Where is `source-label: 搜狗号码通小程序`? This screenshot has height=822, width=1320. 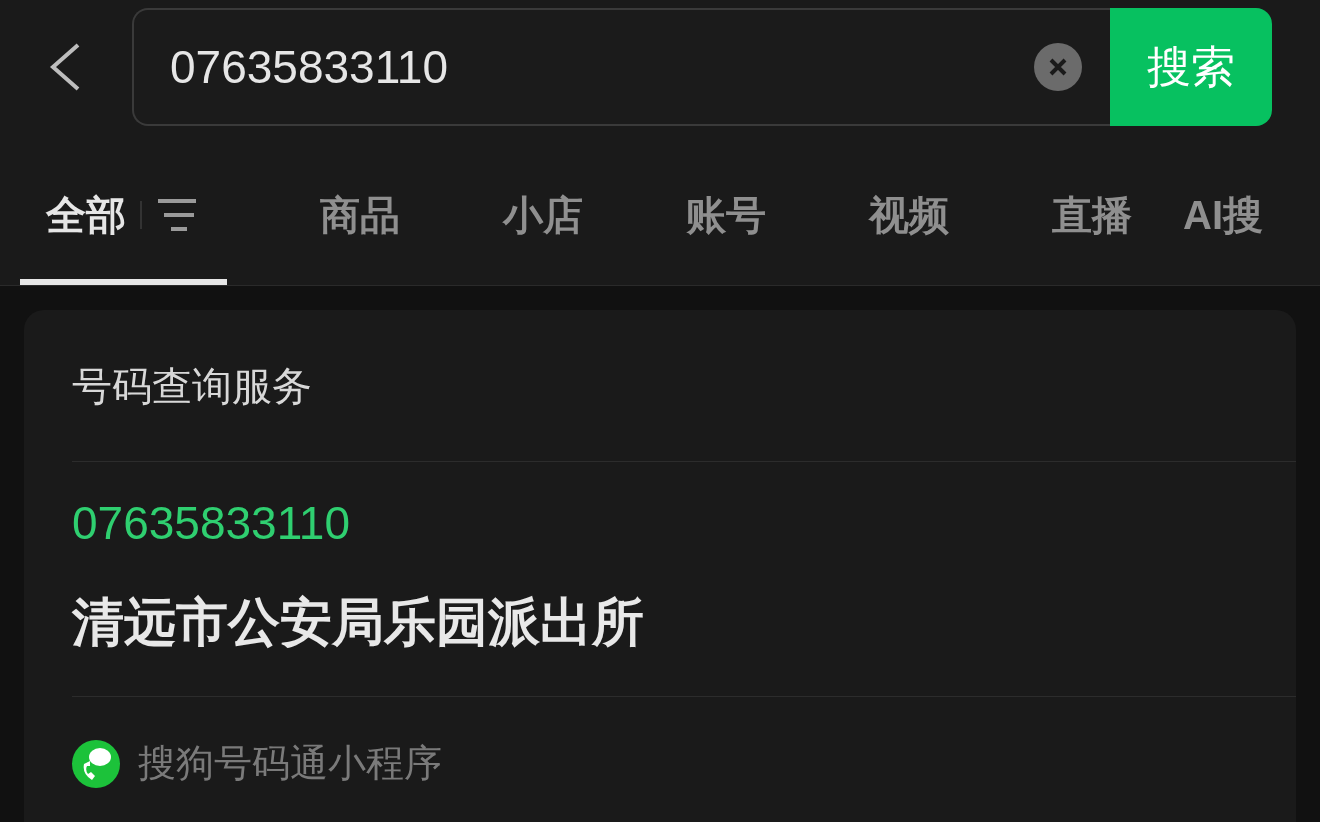
source-label: 搜狗号码通小程序 is located at coordinates (290, 763).